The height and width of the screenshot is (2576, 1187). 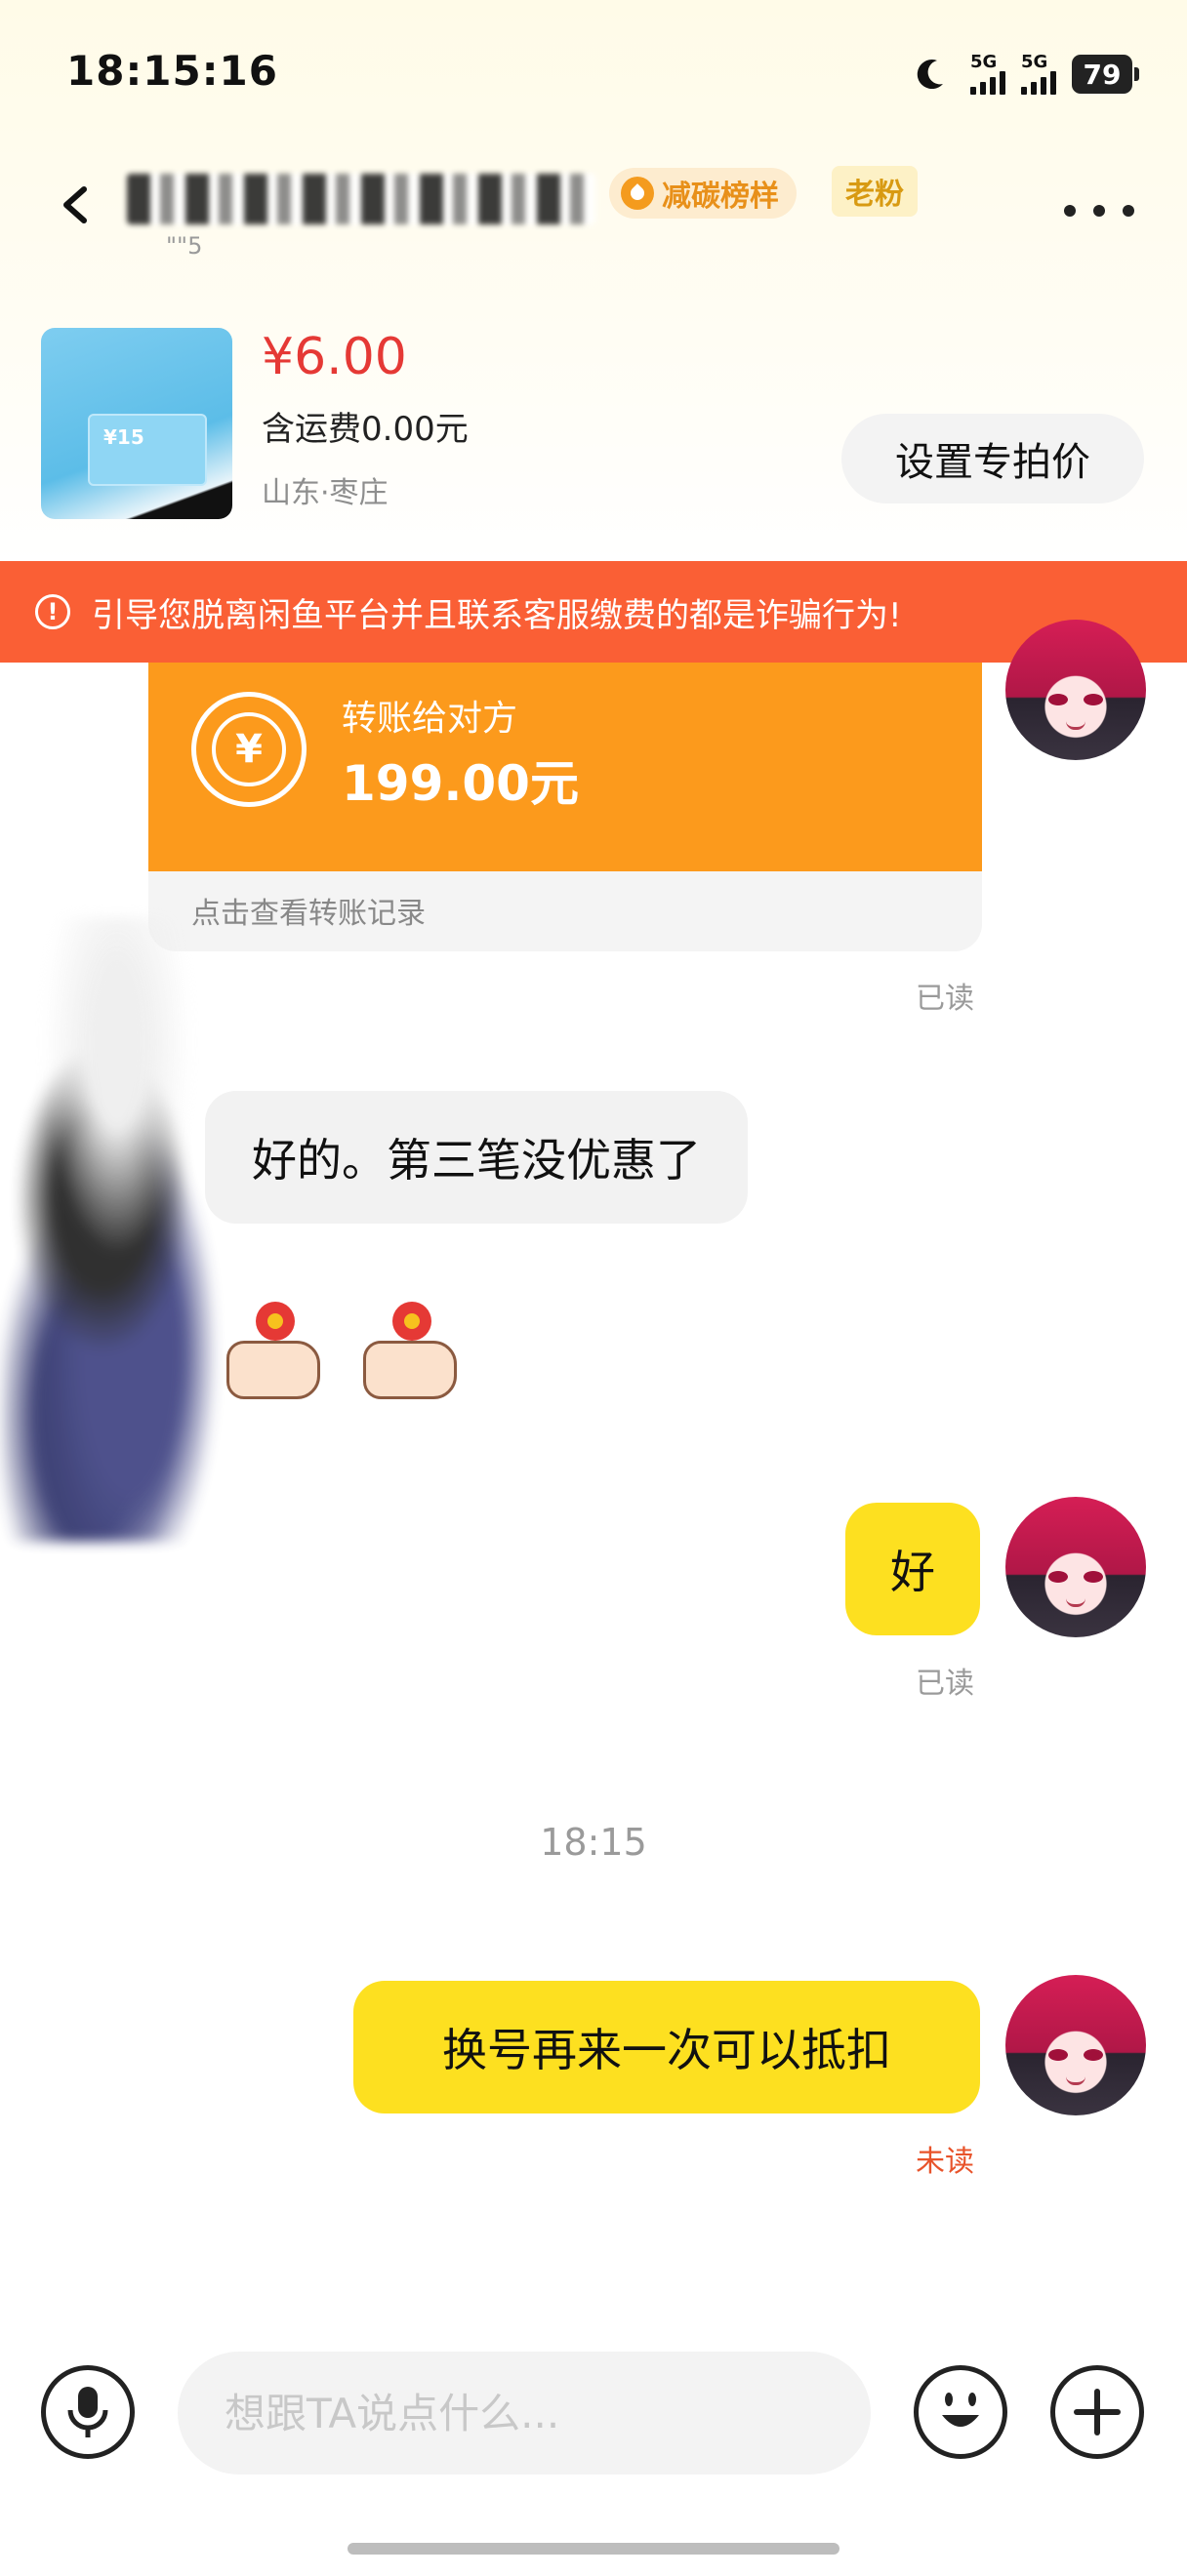 What do you see at coordinates (52, 611) in the screenshot?
I see `alert-icon: !` at bounding box center [52, 611].